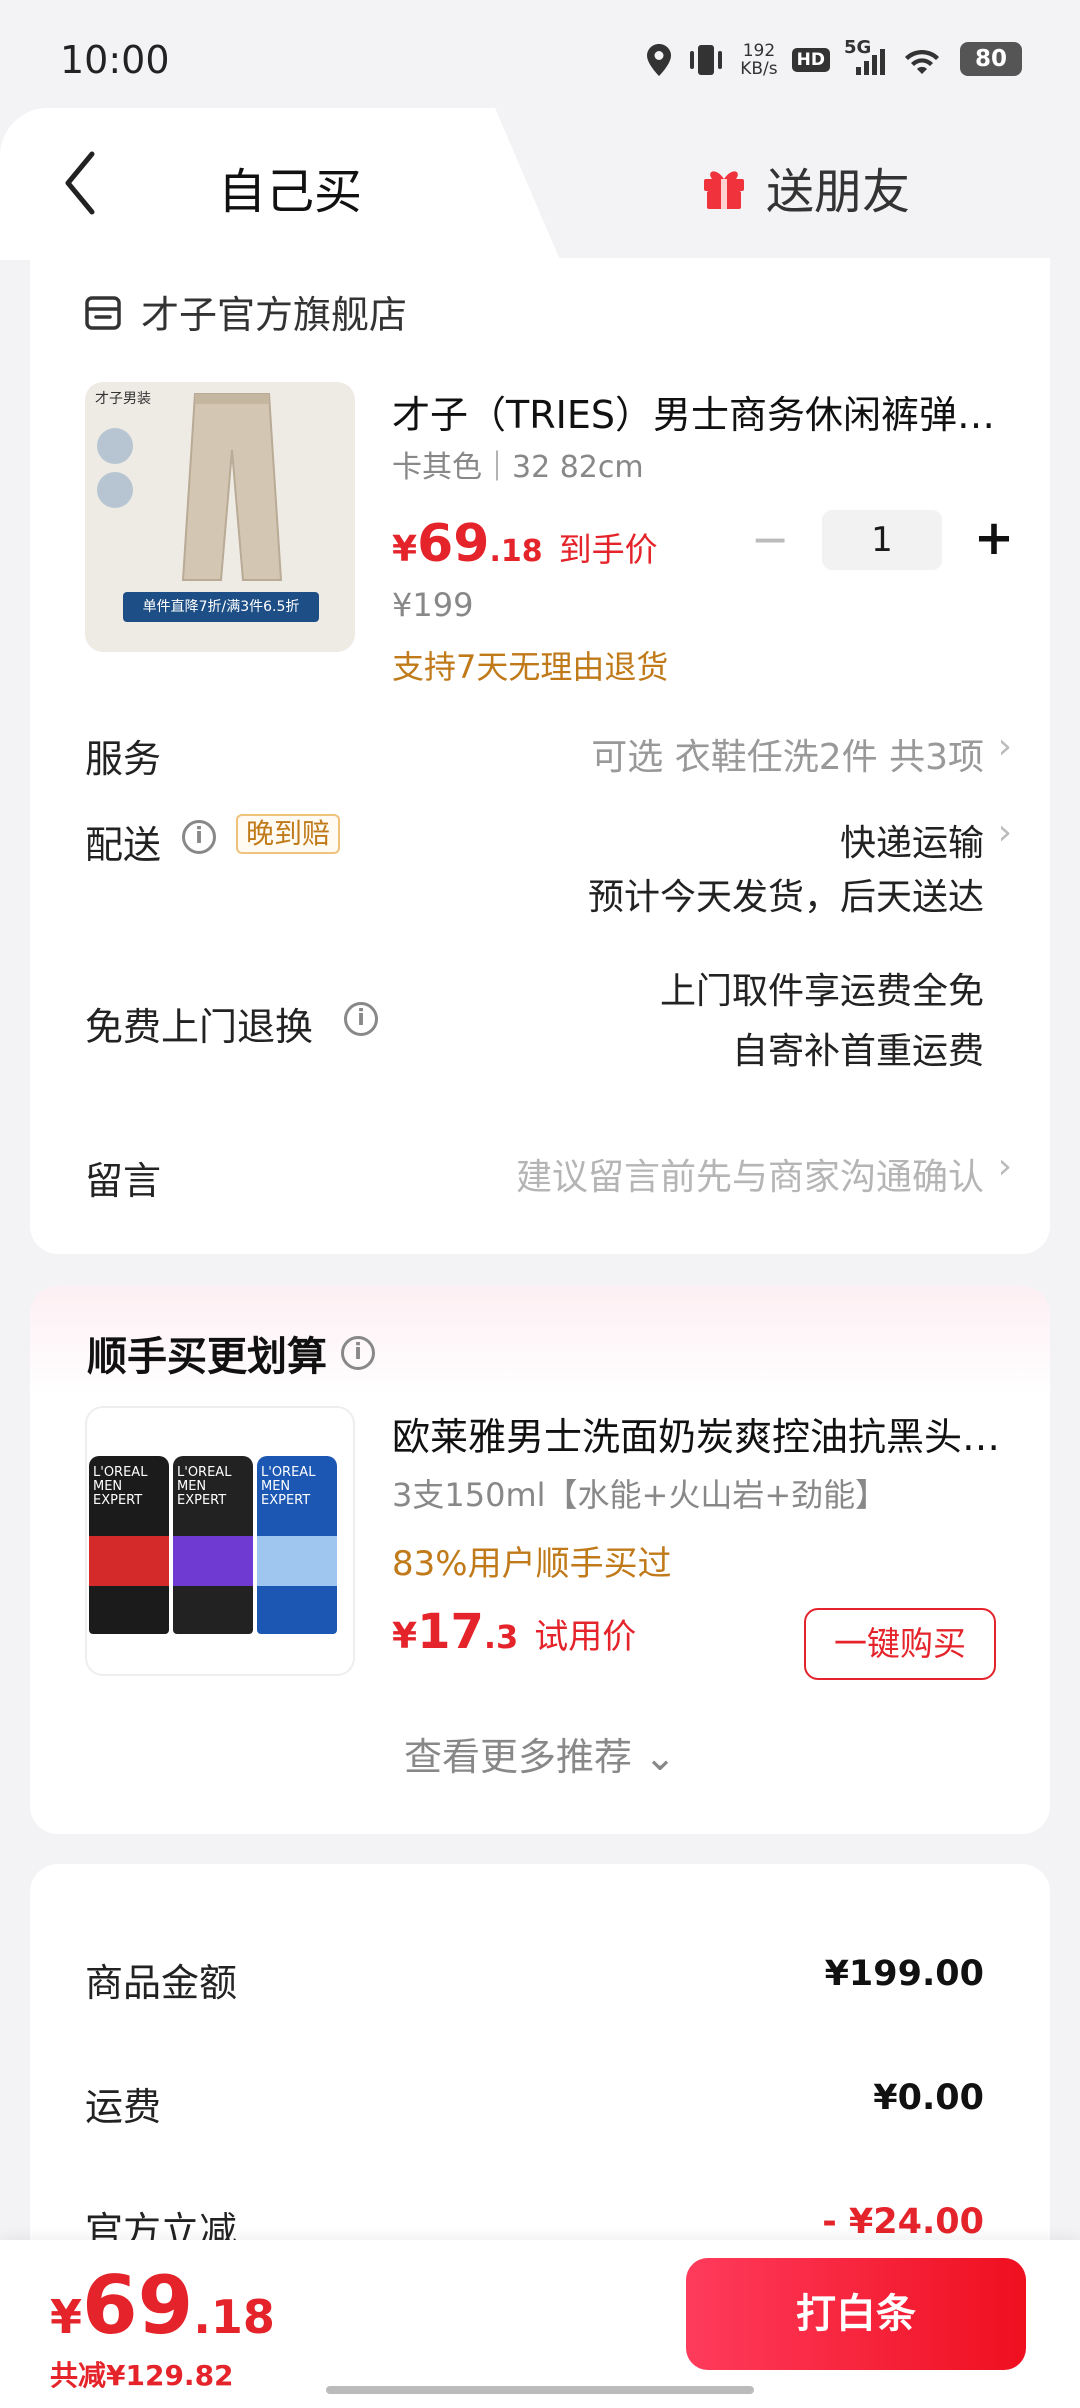 The image size is (1080, 2408). I want to click on goods-amount-value: ¥199.00, so click(904, 1974).